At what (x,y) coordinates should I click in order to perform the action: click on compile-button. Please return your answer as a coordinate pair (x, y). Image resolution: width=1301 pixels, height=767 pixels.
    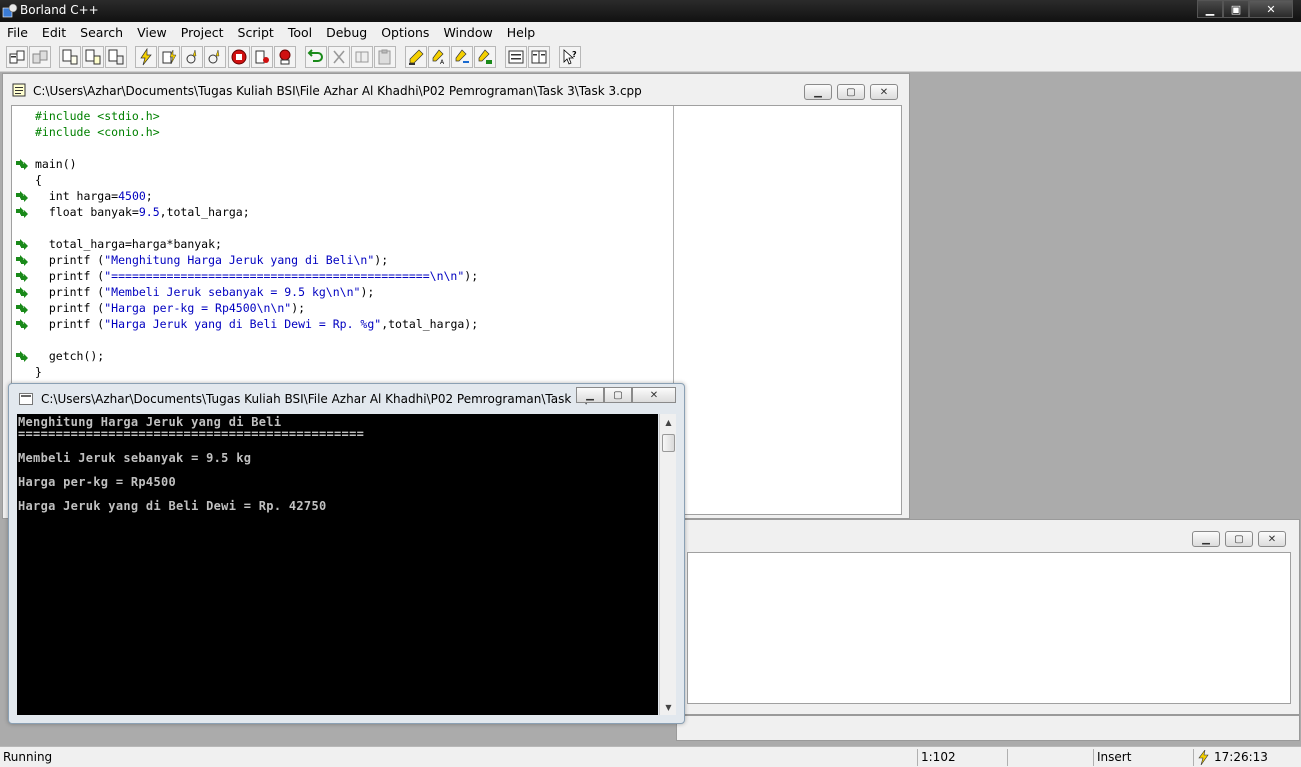
    Looking at the image, I should click on (146, 57).